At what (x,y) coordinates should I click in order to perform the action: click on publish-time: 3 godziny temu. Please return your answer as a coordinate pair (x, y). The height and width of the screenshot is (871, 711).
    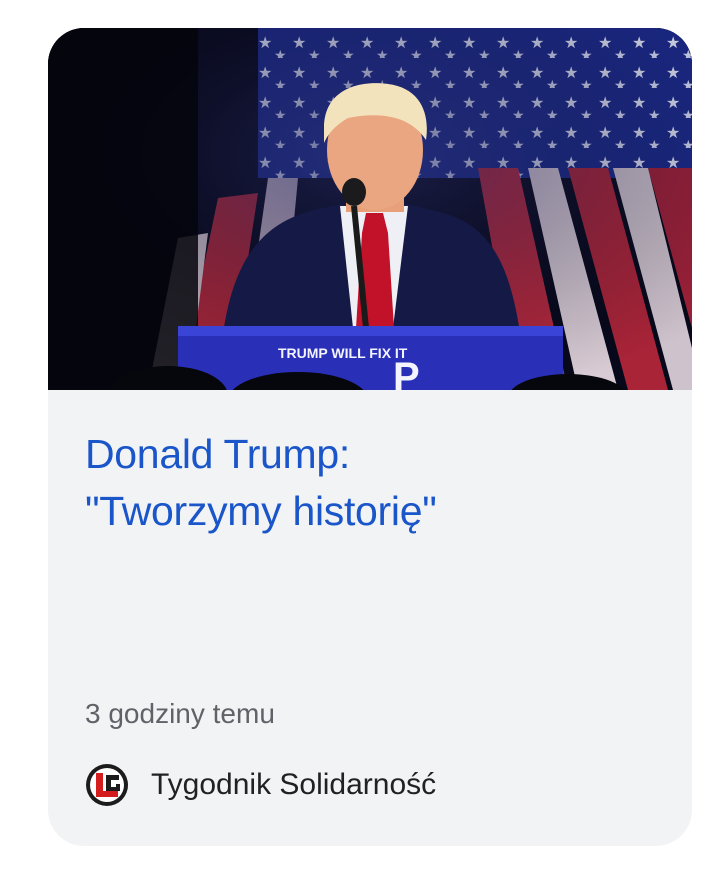
    Looking at the image, I should click on (180, 713).